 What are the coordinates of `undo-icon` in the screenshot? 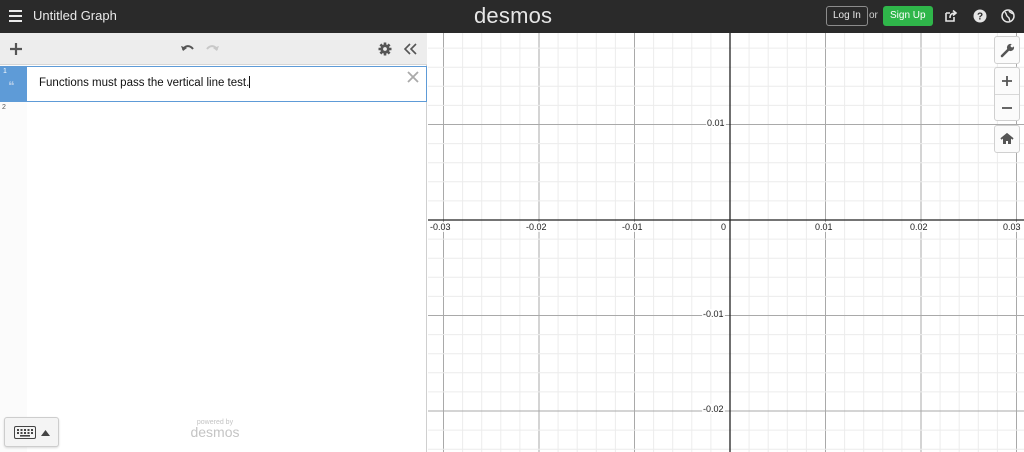 It's located at (187, 49).